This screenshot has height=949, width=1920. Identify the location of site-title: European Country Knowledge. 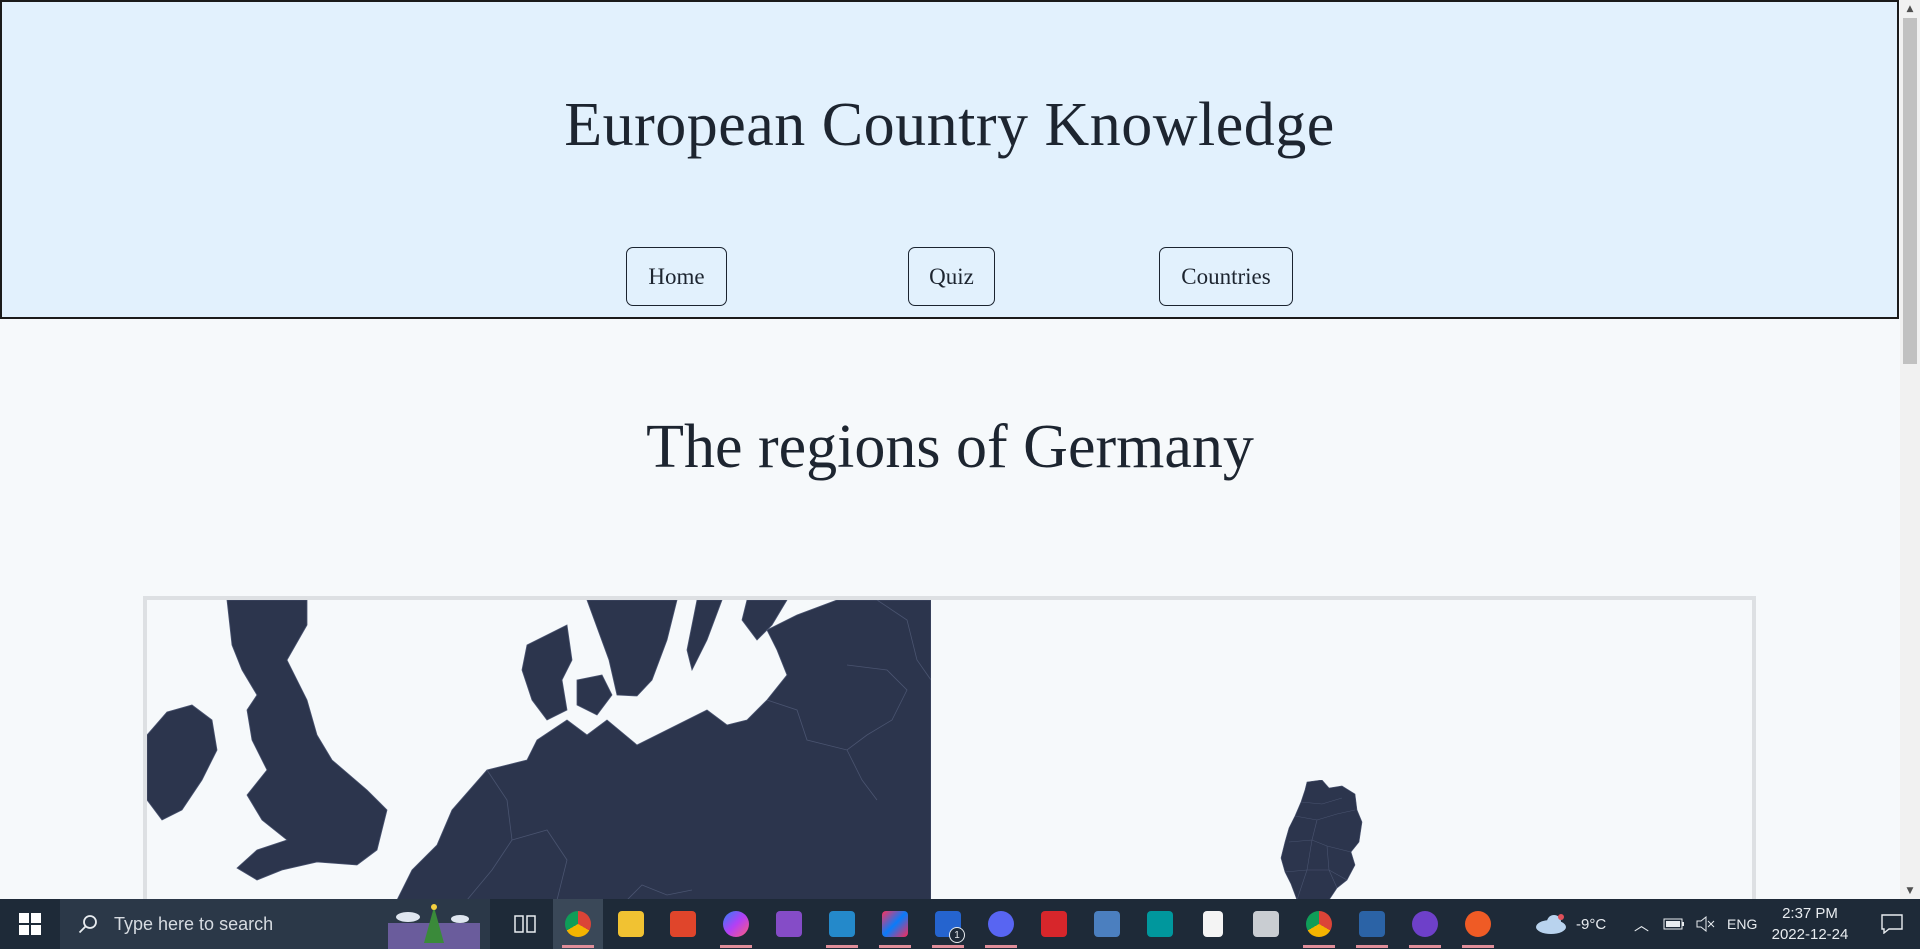
(949, 125).